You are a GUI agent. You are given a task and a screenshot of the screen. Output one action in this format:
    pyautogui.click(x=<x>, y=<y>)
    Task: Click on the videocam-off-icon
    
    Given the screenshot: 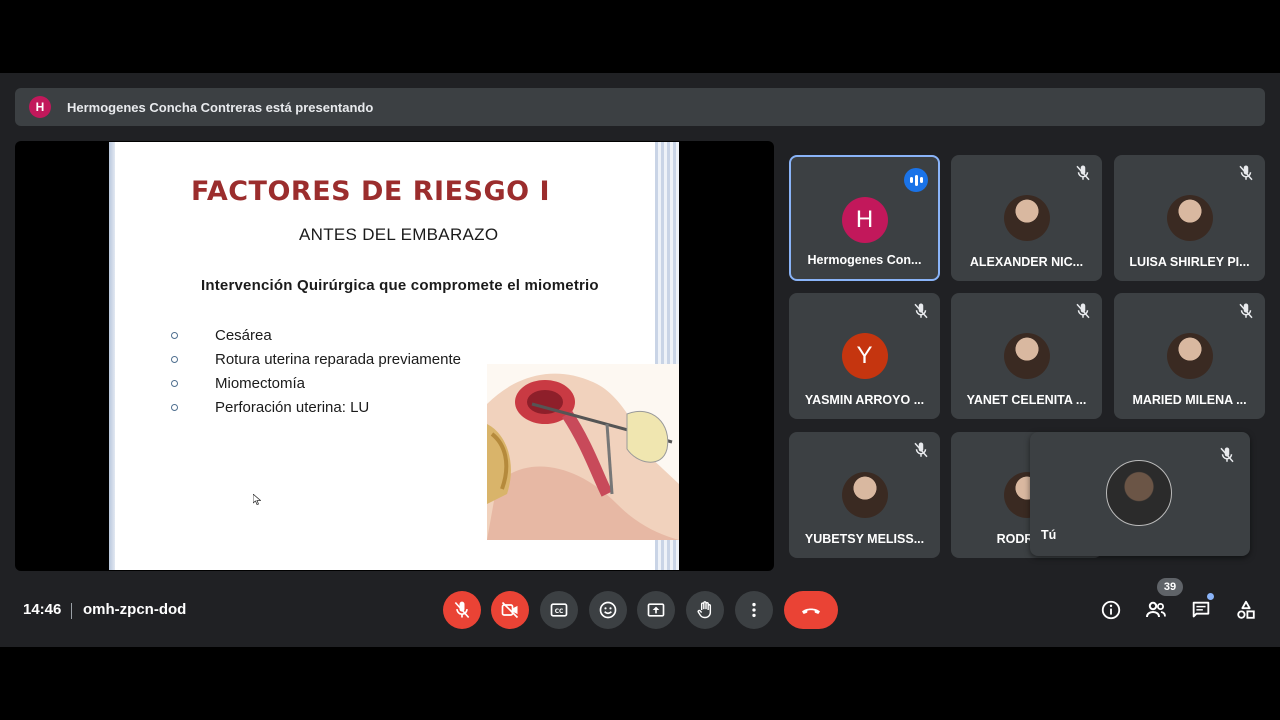 What is the action you would take?
    pyautogui.click(x=510, y=610)
    